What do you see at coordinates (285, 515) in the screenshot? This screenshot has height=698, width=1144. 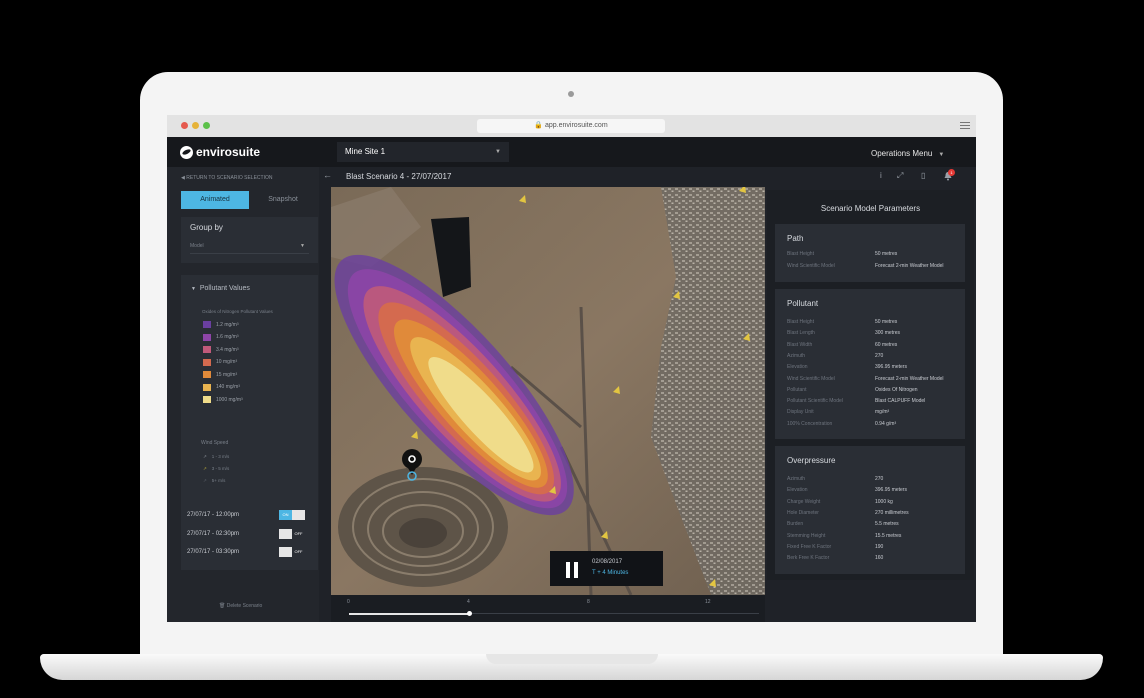 I see `toggle-state-label: ON` at bounding box center [285, 515].